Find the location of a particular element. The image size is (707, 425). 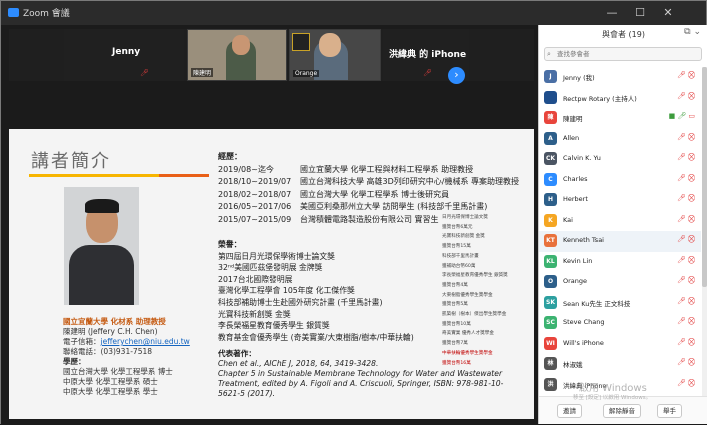

avatar: 陳 is located at coordinates (550, 117).